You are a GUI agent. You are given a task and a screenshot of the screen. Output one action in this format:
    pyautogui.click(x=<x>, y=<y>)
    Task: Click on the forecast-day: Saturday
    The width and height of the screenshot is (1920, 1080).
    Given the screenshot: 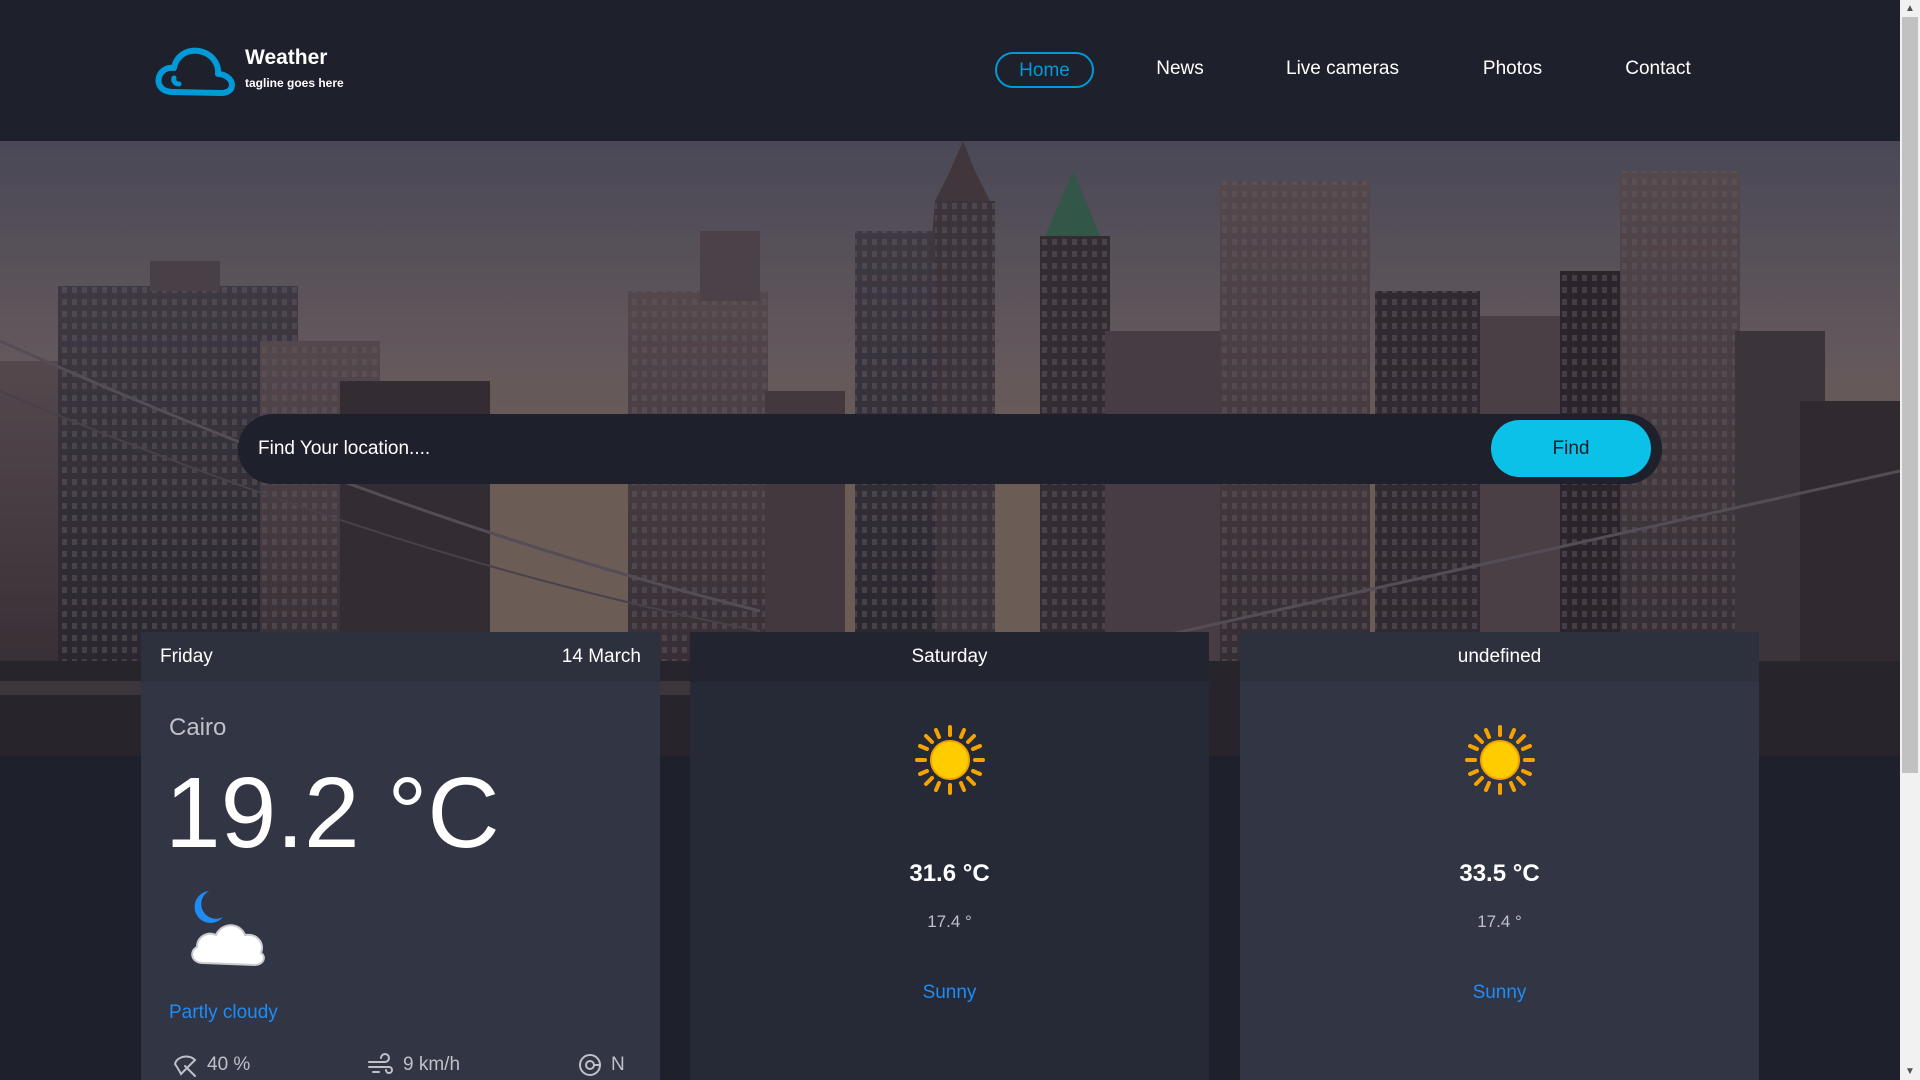 What is the action you would take?
    pyautogui.click(x=949, y=656)
    